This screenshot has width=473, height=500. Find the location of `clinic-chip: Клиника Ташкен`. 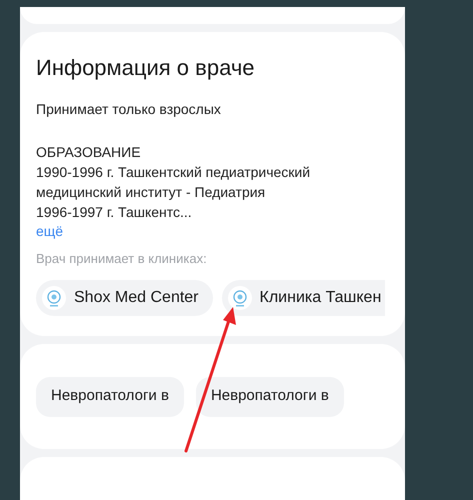

clinic-chip: Клиника Ташкен is located at coordinates (304, 298).